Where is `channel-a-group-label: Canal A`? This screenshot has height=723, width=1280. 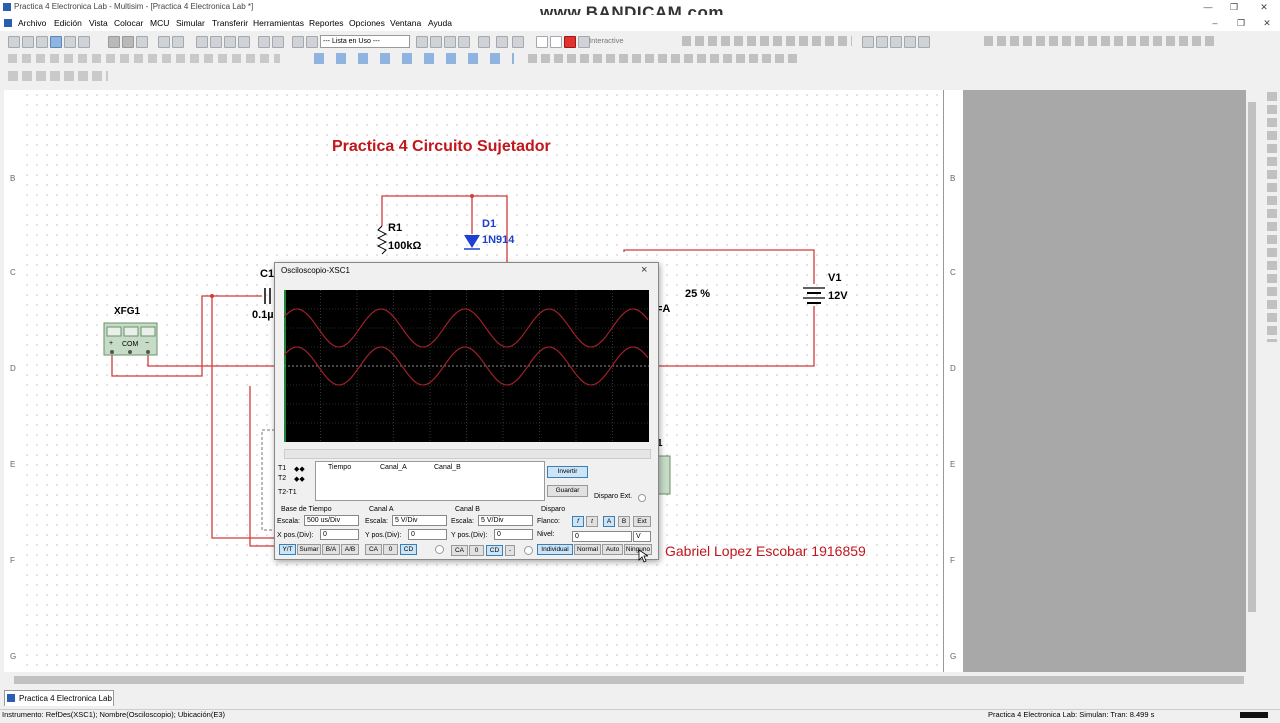
channel-a-group-label: Canal A is located at coordinates (381, 509).